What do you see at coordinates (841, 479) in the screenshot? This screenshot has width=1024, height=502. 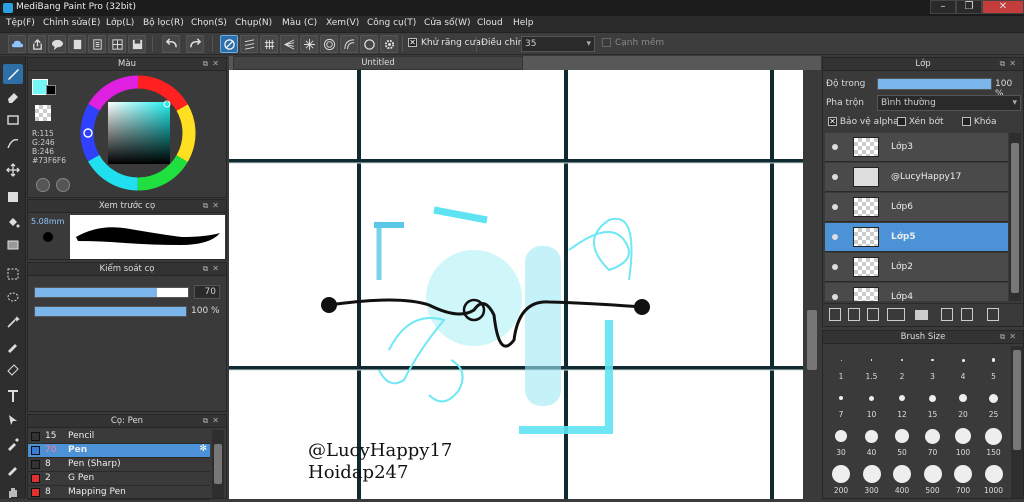 I see `brush-size-option: 200` at bounding box center [841, 479].